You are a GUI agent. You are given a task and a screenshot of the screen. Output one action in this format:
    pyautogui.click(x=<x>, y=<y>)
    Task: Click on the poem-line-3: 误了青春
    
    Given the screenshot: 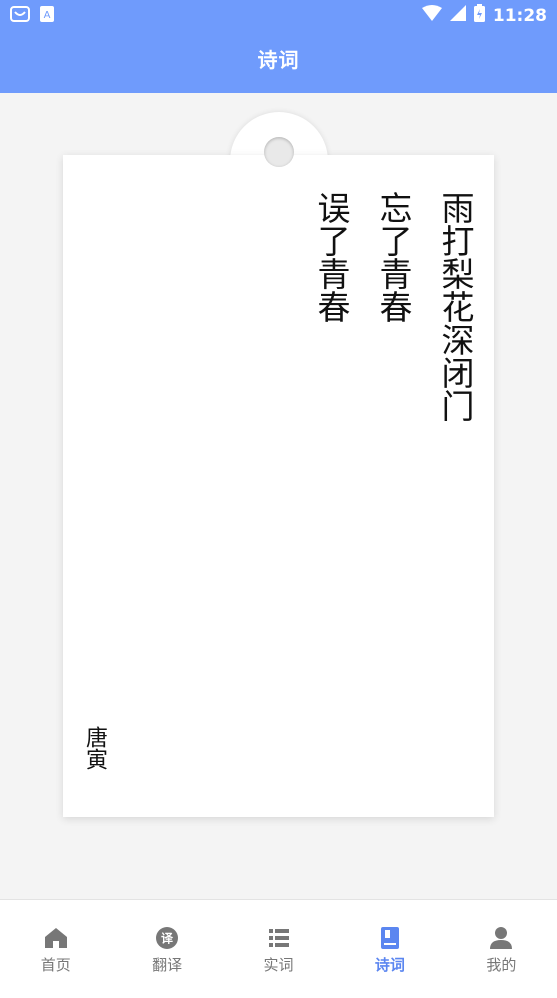 What is the action you would take?
    pyautogui.click(x=331, y=257)
    